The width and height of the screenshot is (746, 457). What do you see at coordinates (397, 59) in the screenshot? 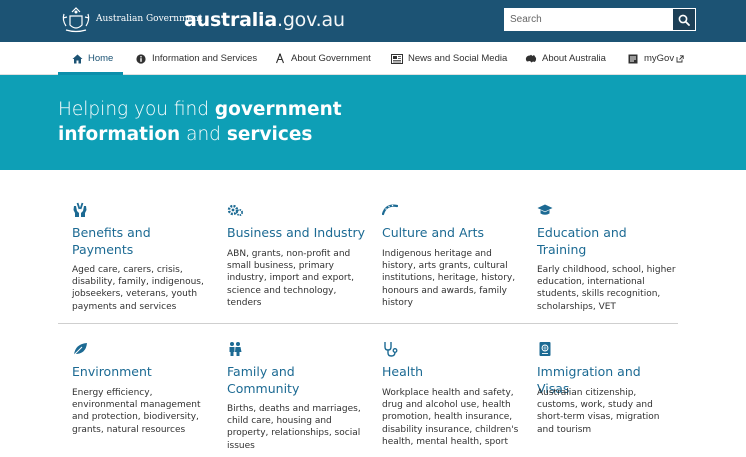
I see `newspaper-icon` at bounding box center [397, 59].